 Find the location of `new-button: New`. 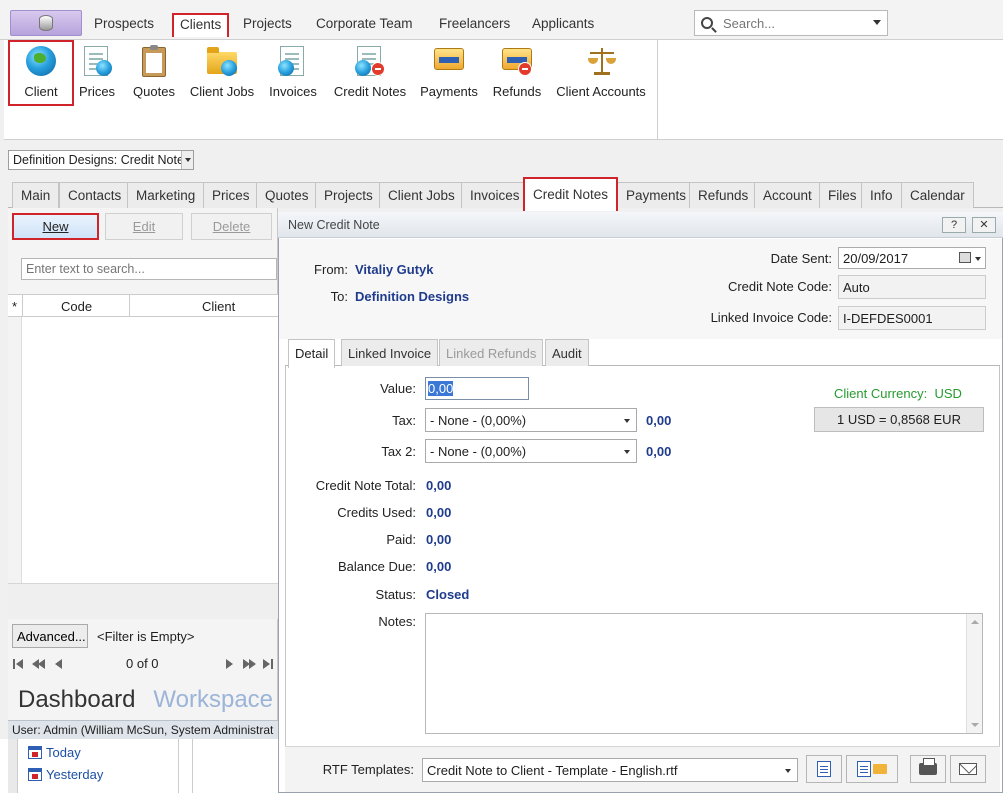

new-button: New is located at coordinates (55, 226).